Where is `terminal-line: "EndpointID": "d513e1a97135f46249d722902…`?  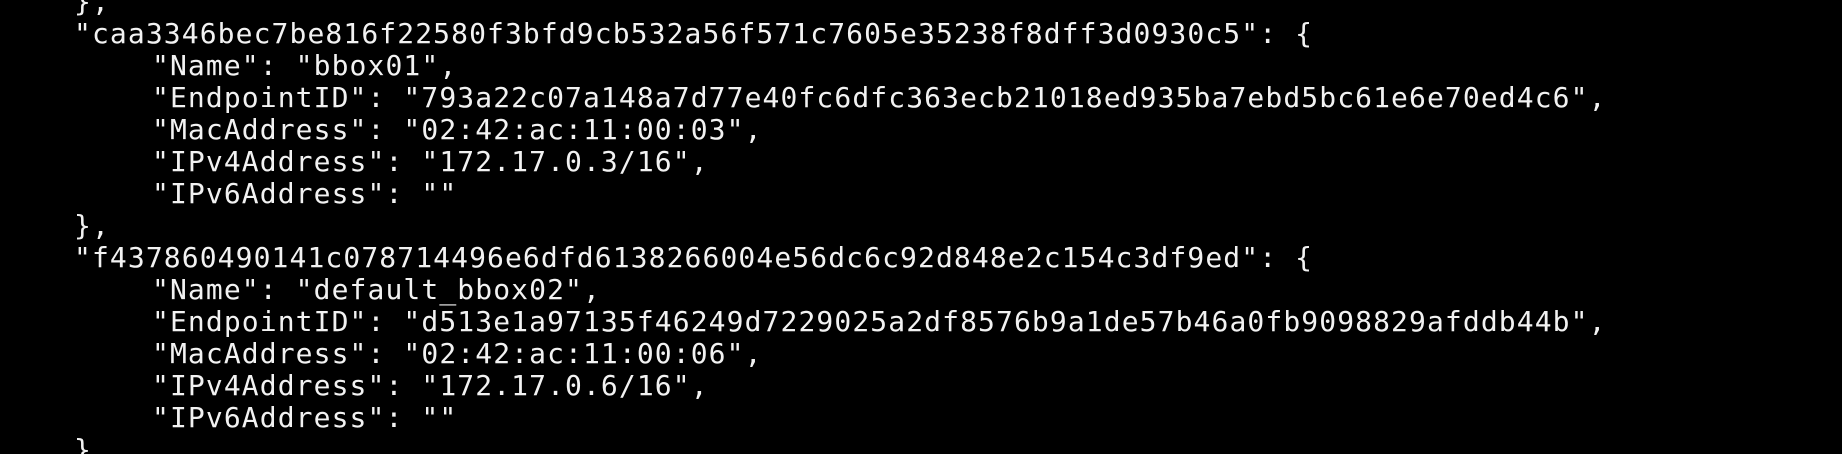
terminal-line: "EndpointID": "d513e1a97135f46249d722902… is located at coordinates (879, 321).